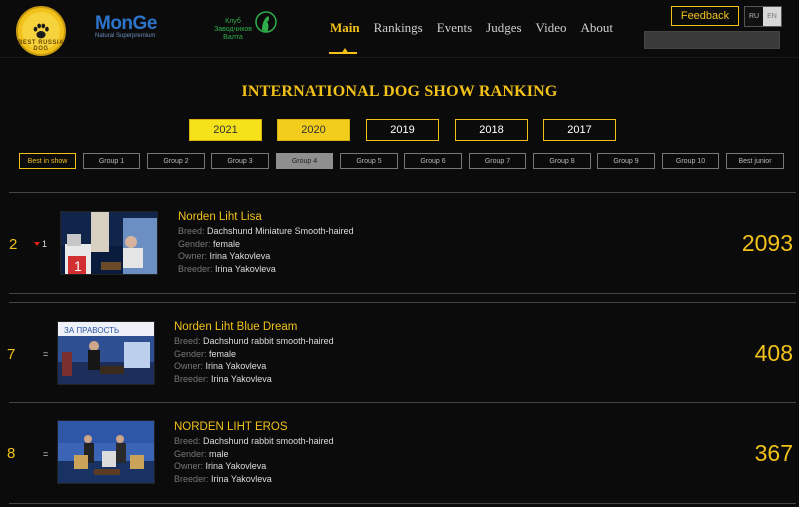 Image resolution: width=799 pixels, height=507 pixels. I want to click on rank-number: 7, so click(11, 354).